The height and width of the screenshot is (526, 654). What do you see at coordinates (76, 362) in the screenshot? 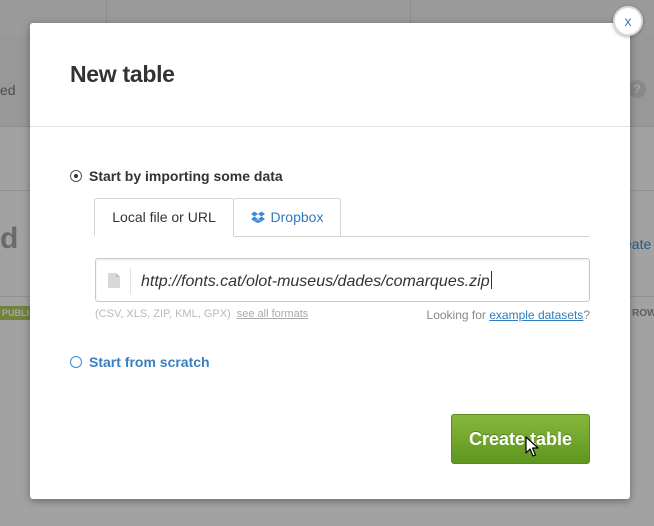
I see `scratch-radio` at bounding box center [76, 362].